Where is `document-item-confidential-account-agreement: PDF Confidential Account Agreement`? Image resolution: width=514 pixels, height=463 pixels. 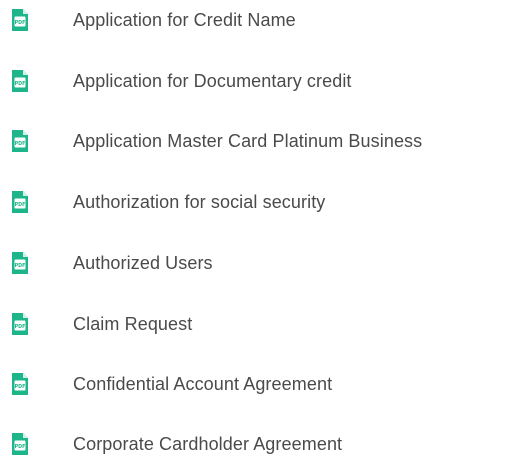 document-item-confidential-account-agreement: PDF Confidential Account Agreement is located at coordinates (257, 384).